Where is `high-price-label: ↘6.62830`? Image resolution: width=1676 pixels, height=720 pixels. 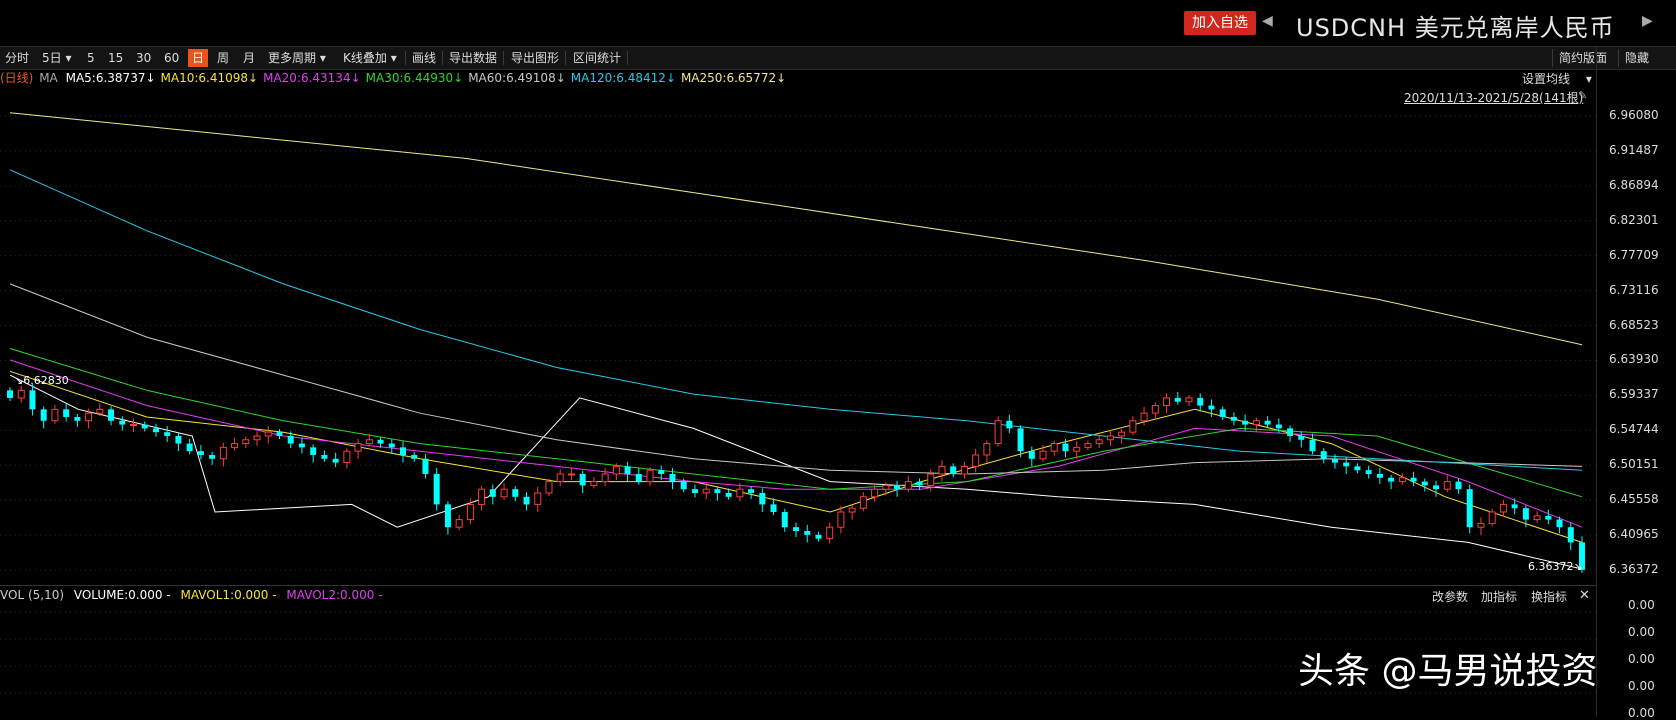 high-price-label: ↘6.62830 is located at coordinates (41, 380).